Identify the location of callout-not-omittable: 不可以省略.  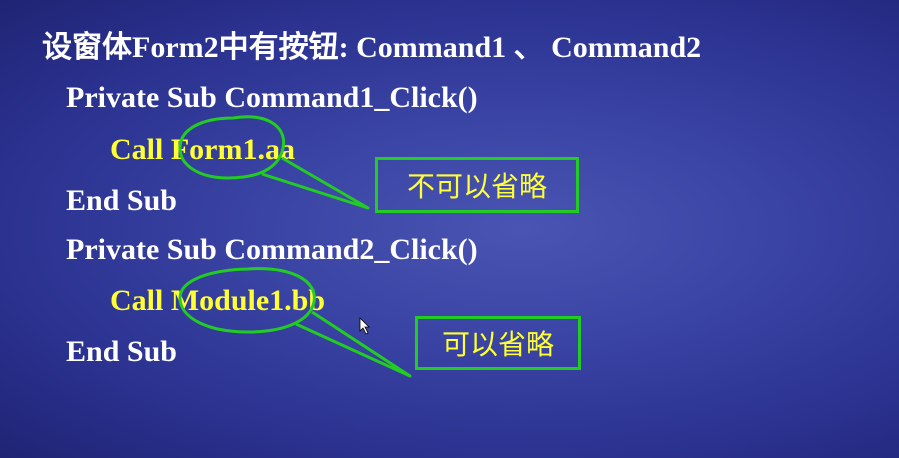
(477, 185).